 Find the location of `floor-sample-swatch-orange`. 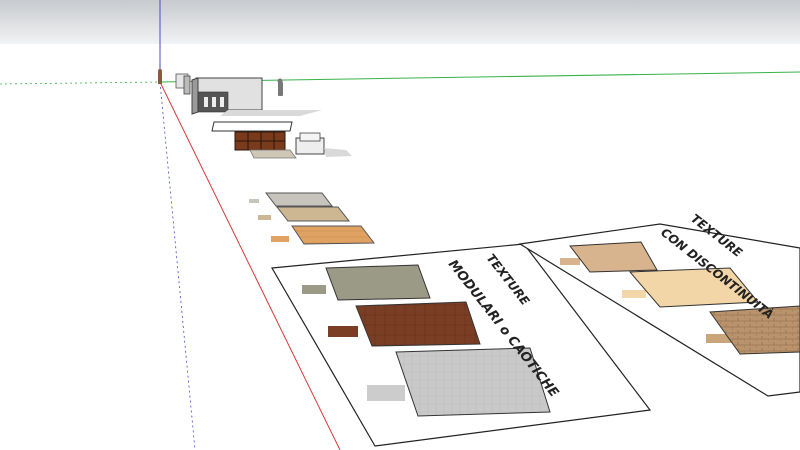

floor-sample-swatch-orange is located at coordinates (280, 239).